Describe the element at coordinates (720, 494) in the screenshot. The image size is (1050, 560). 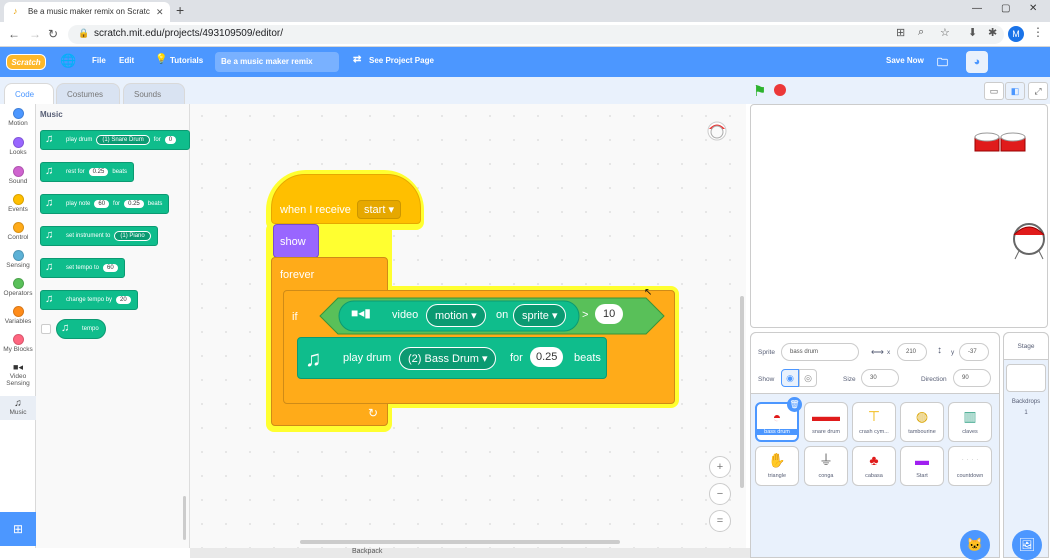
I see `zoom-out-button: −` at that location.